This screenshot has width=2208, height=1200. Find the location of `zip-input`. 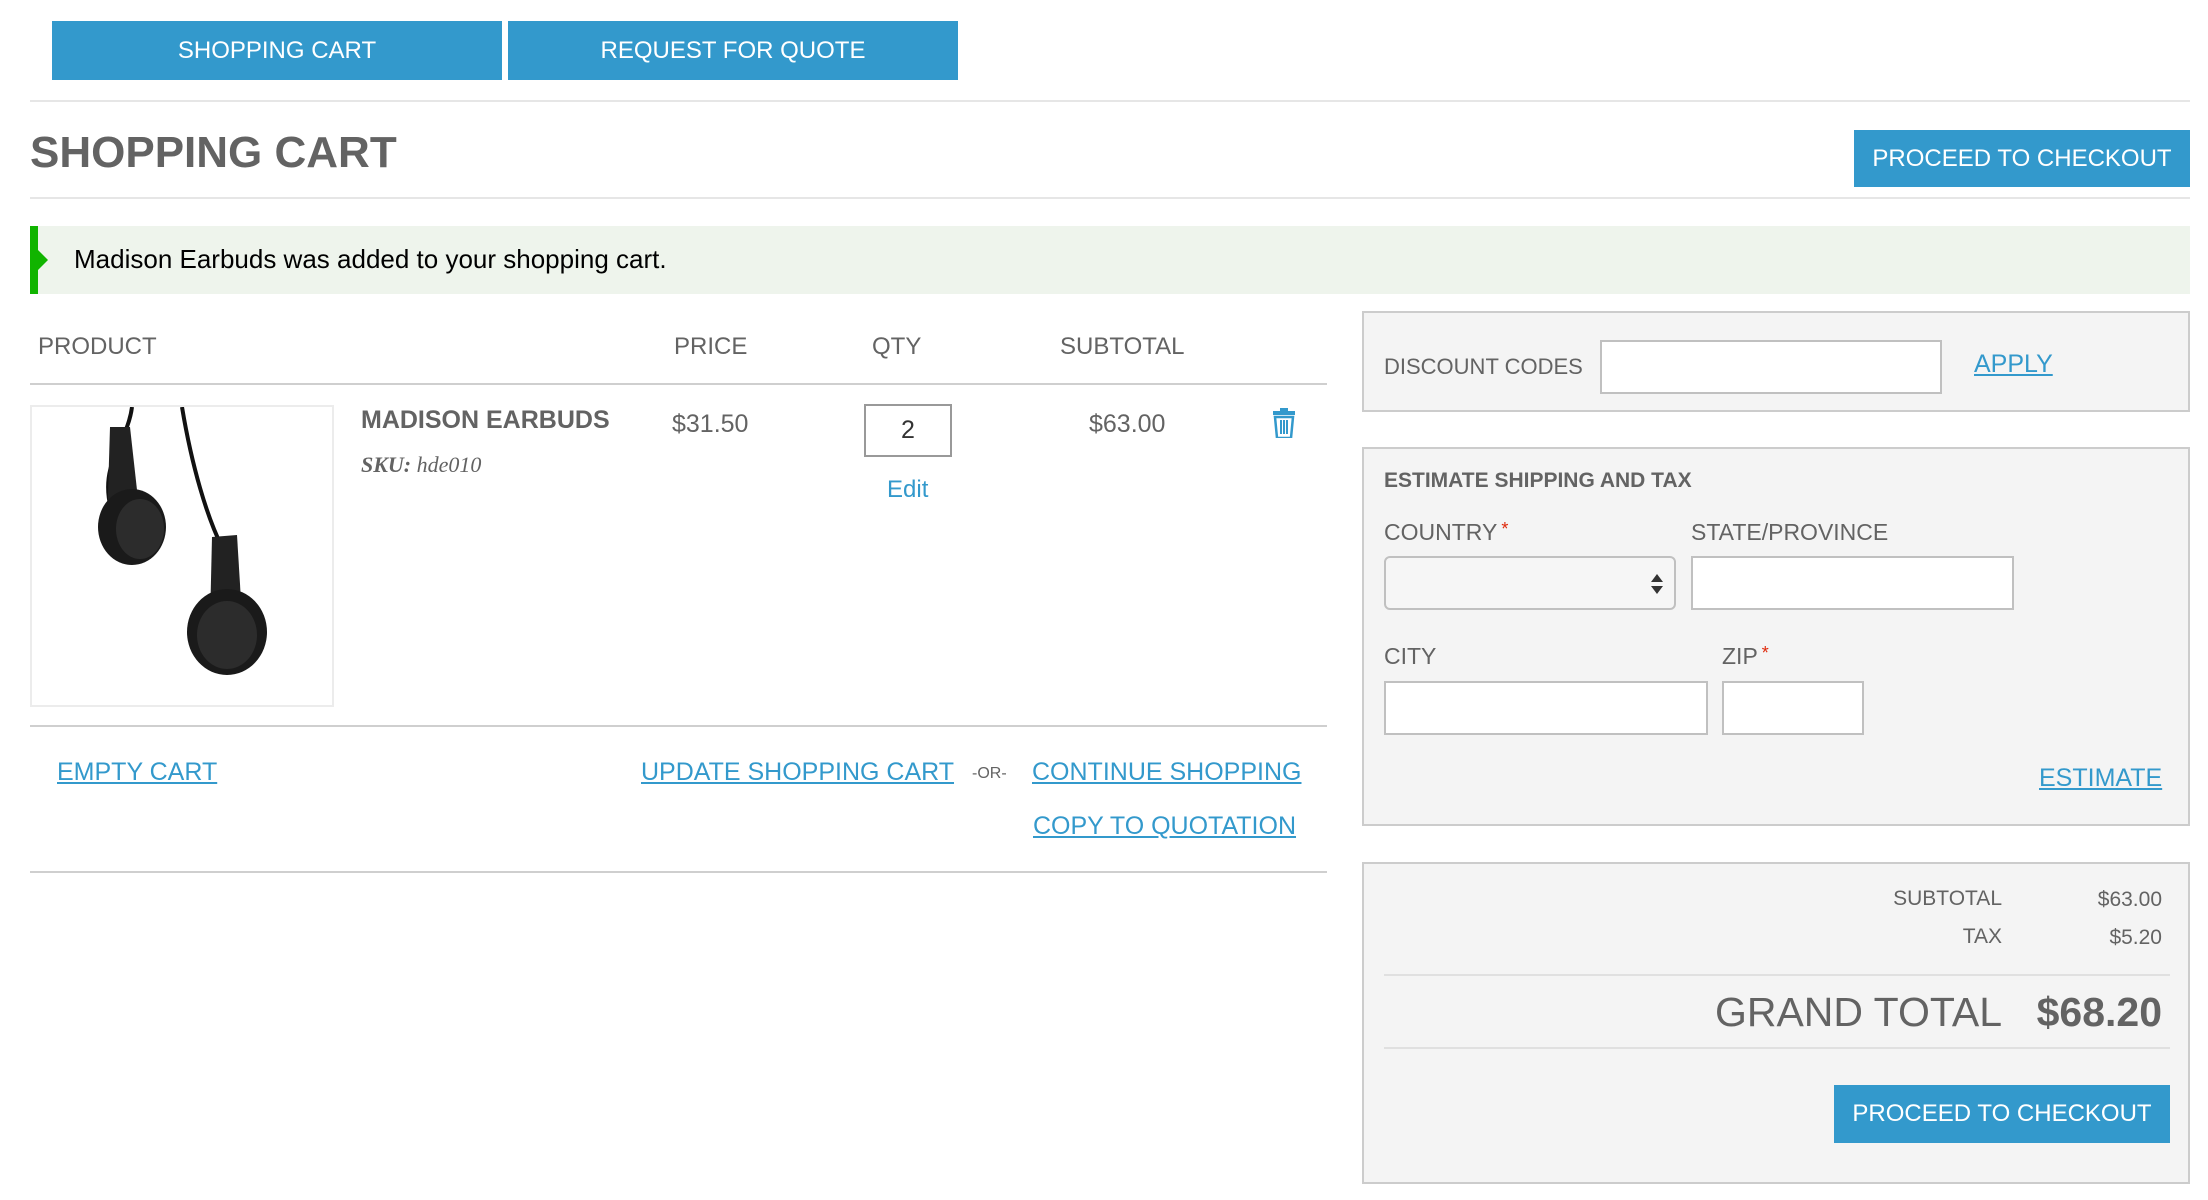

zip-input is located at coordinates (1793, 708).